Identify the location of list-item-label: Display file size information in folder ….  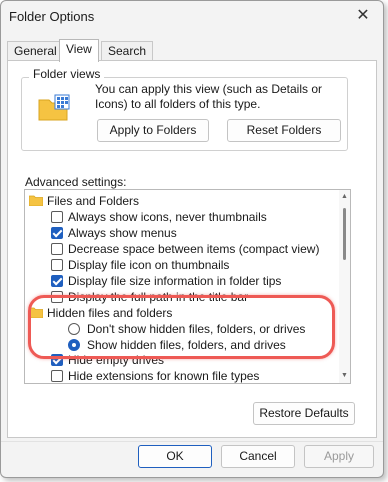
(175, 281).